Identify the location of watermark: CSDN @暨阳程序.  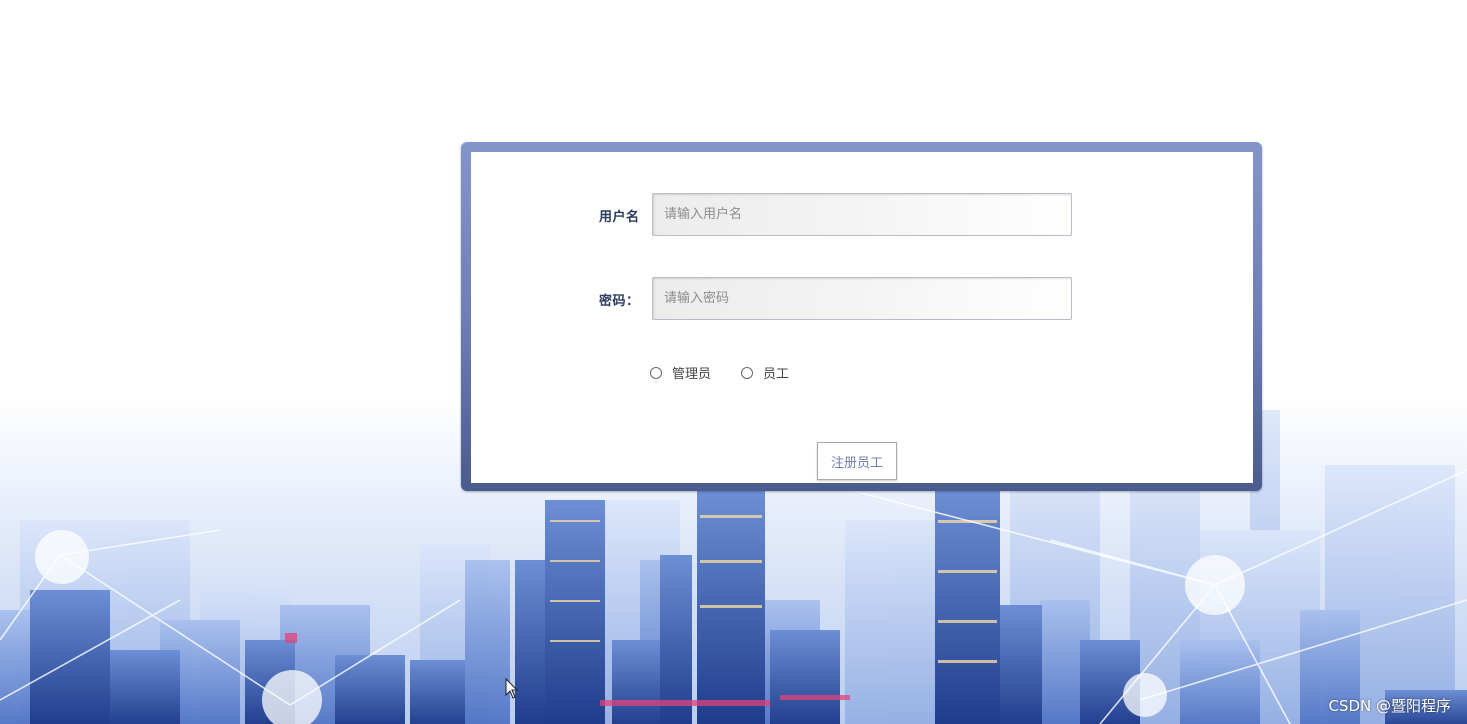
(1389, 706).